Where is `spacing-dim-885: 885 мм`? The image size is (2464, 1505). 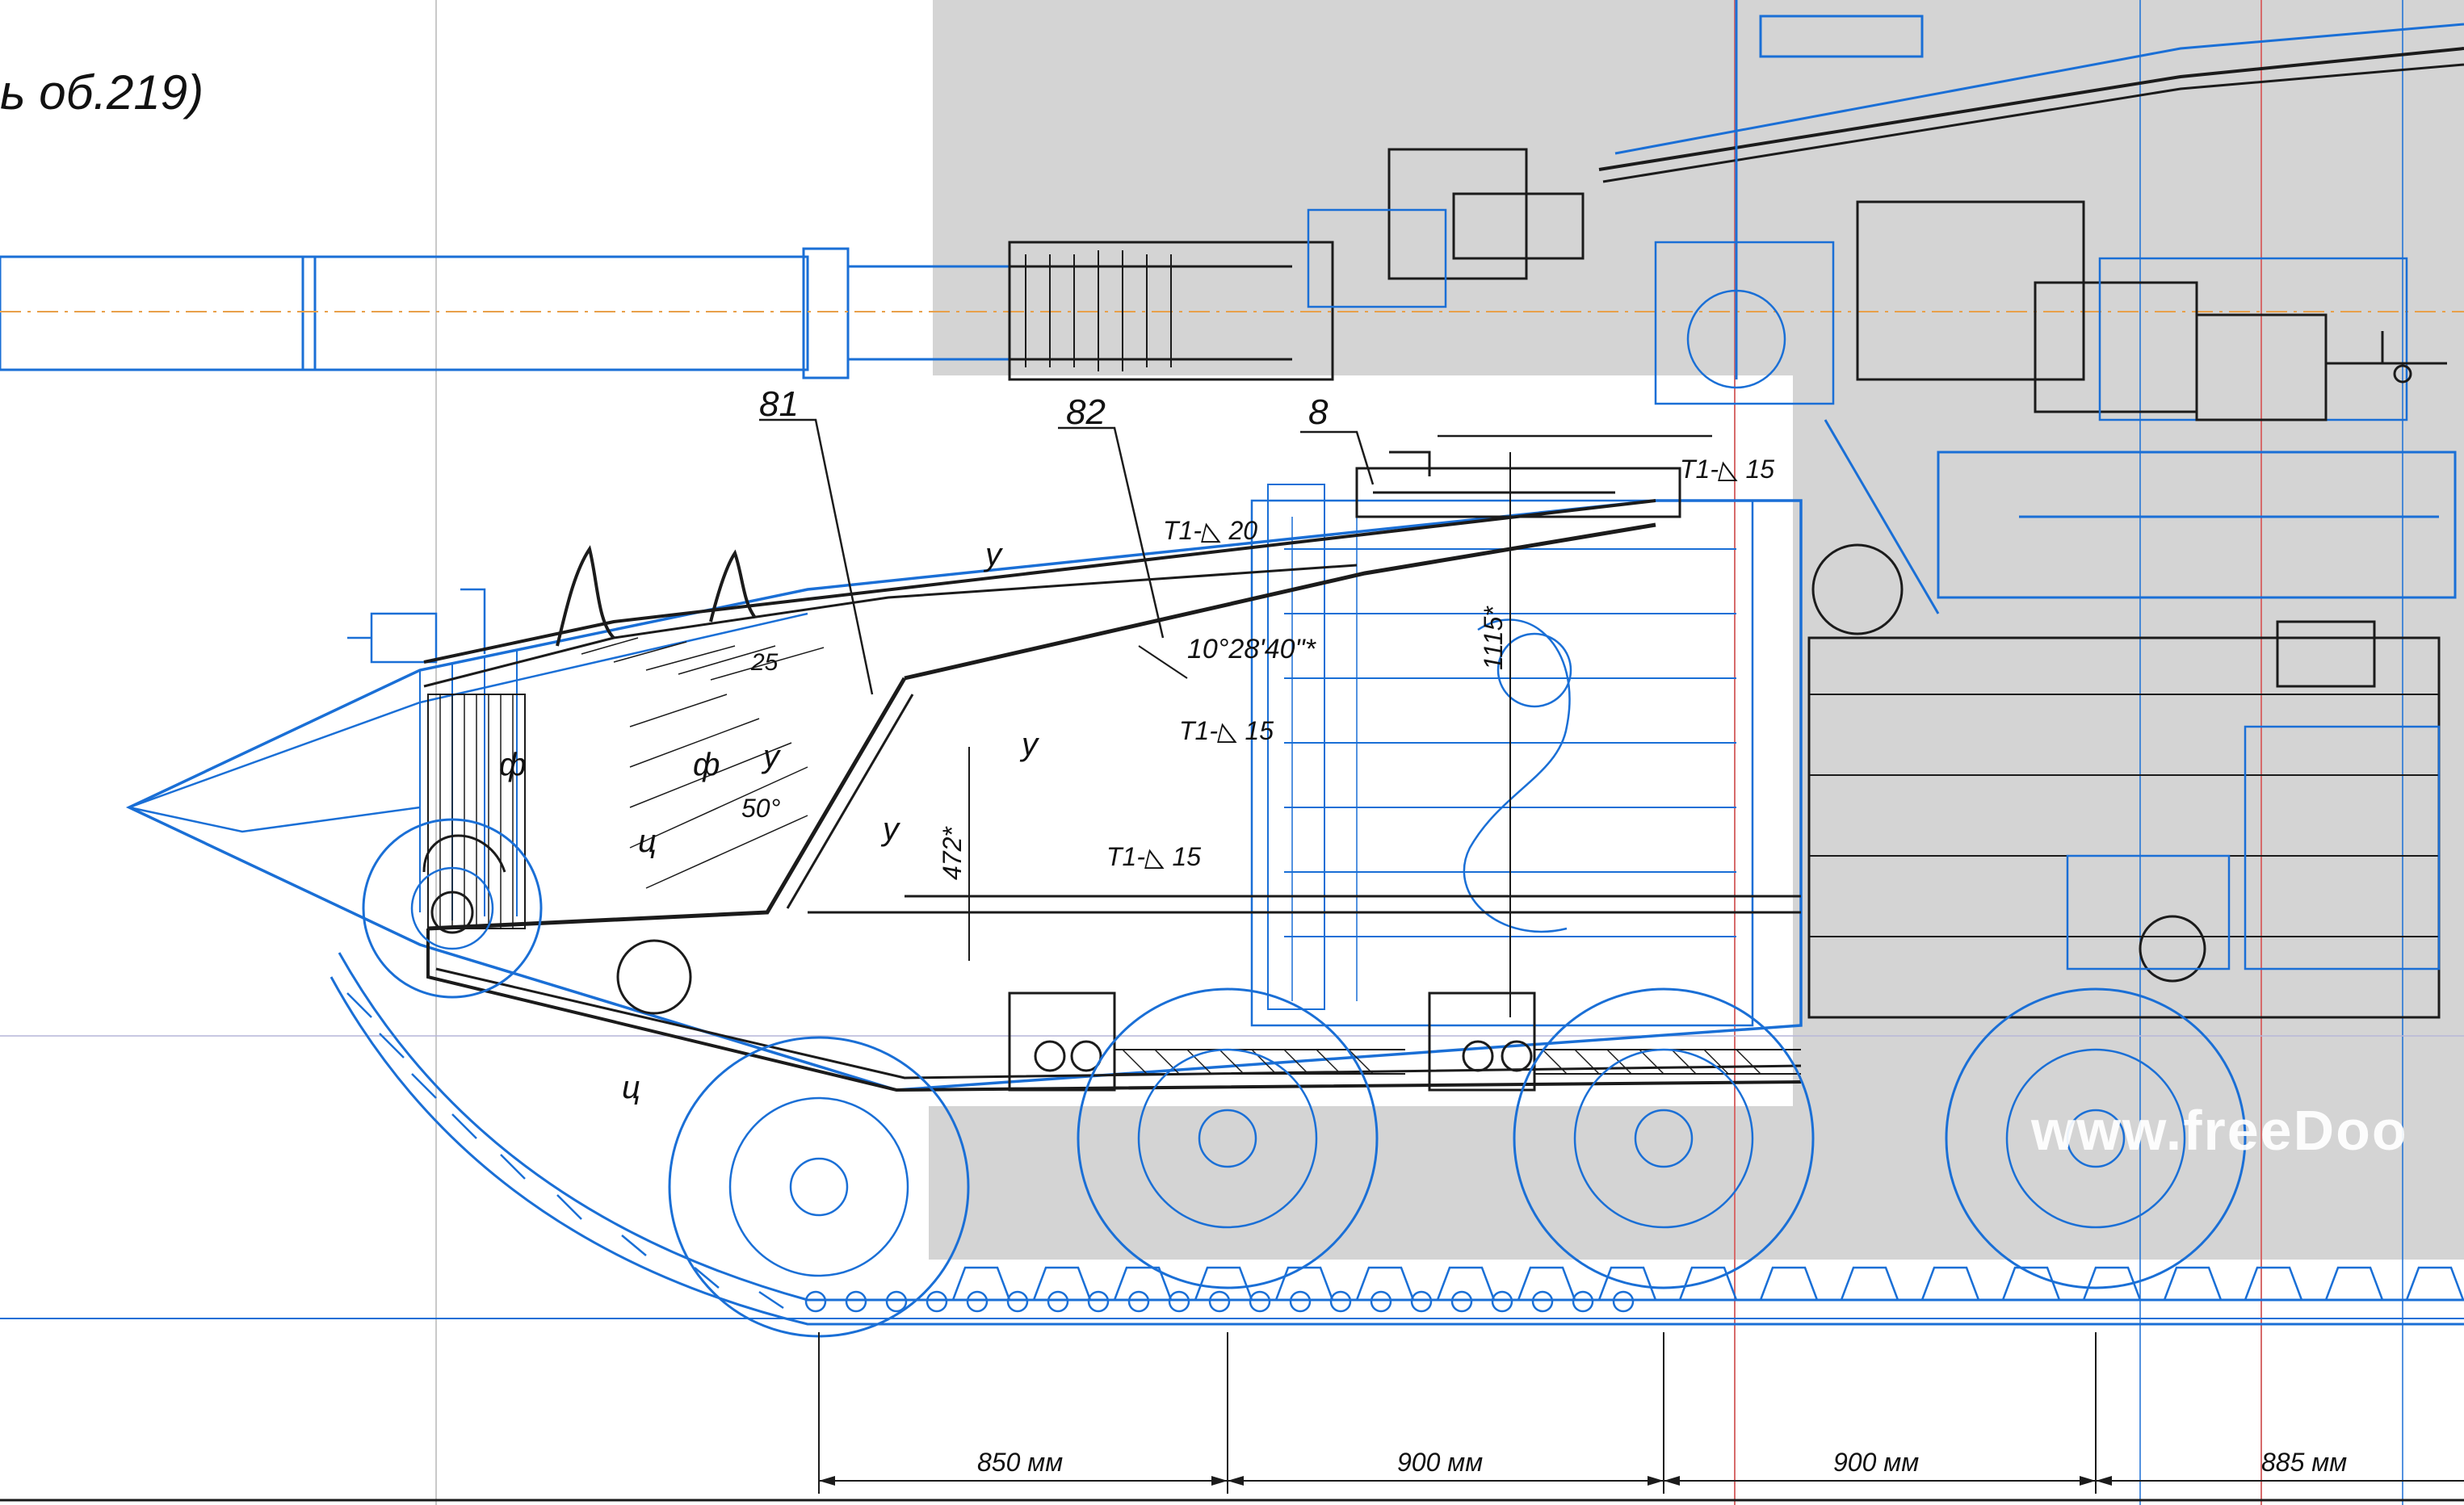
spacing-dim-885: 885 мм is located at coordinates (2304, 1463).